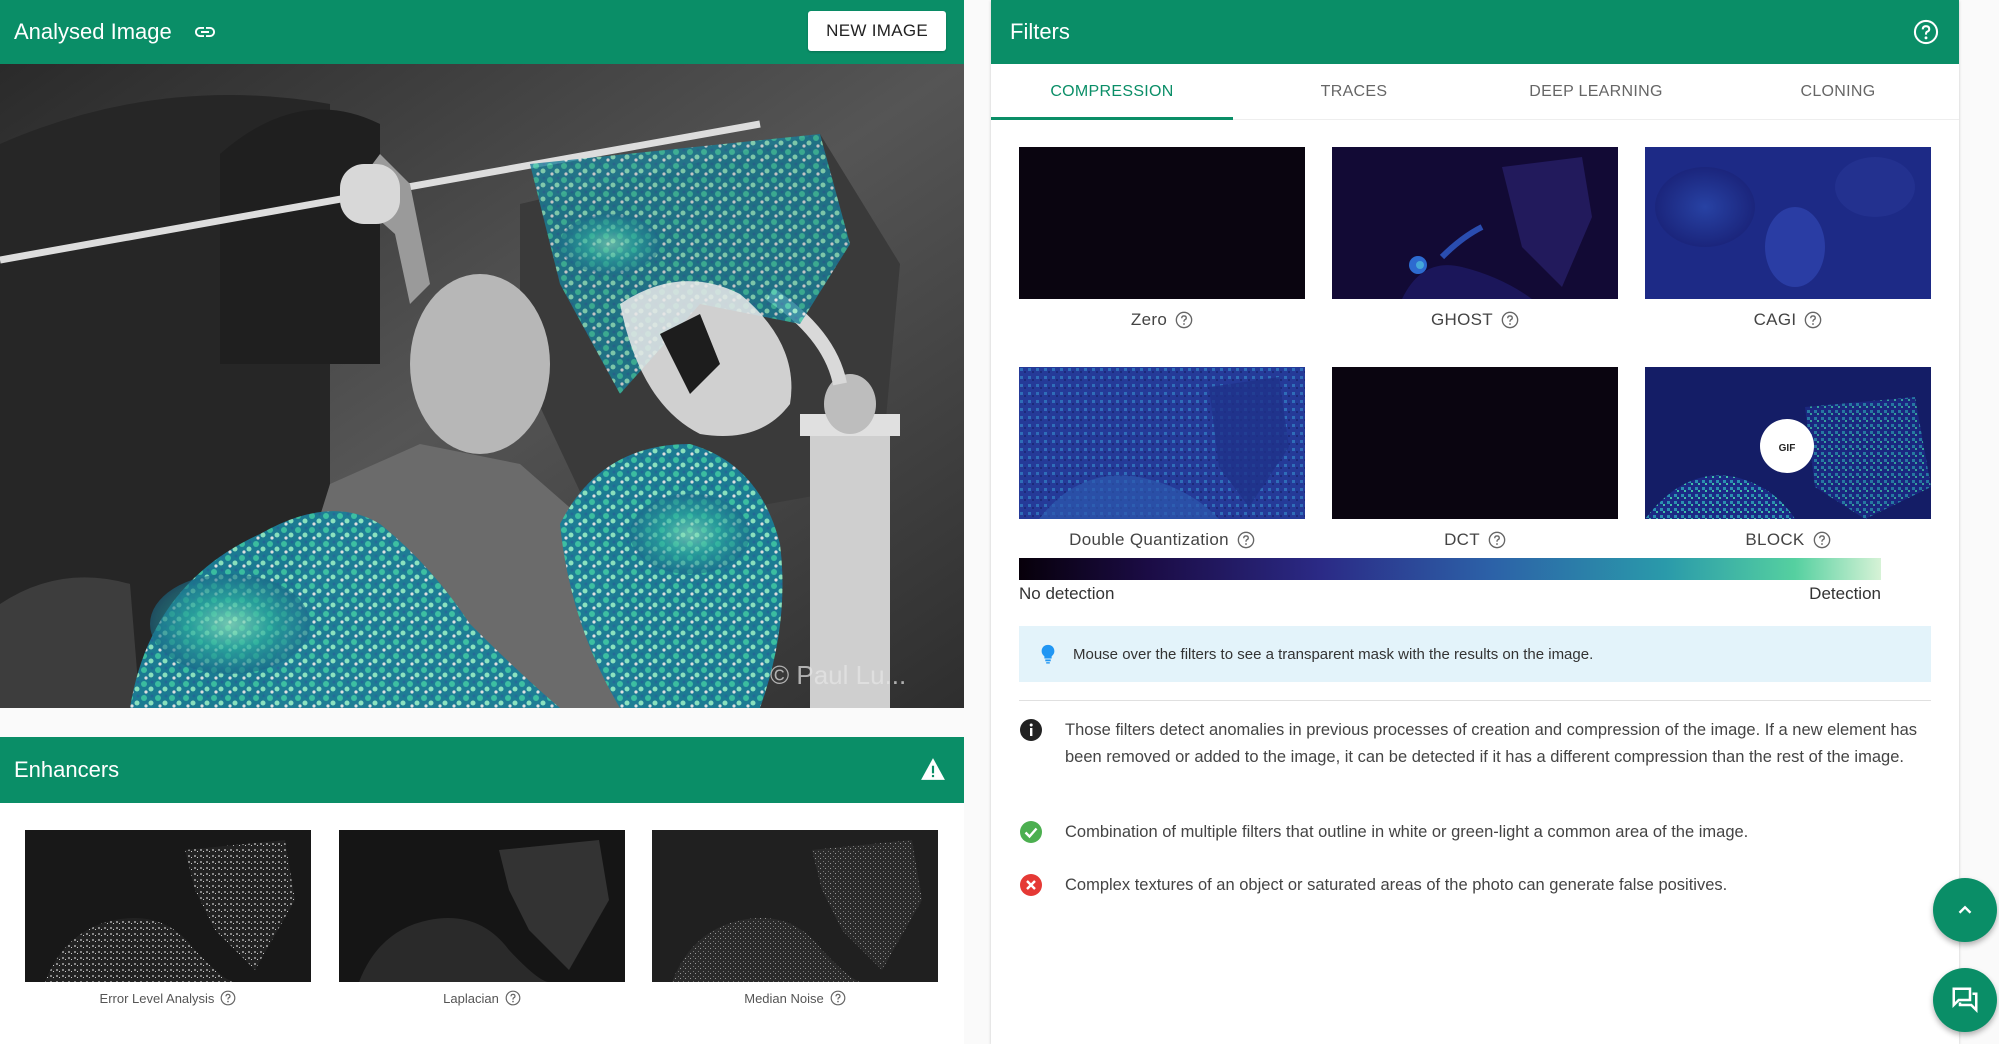  Describe the element at coordinates (93, 31) in the screenshot. I see `analysed-image-title: Analysed Image` at that location.